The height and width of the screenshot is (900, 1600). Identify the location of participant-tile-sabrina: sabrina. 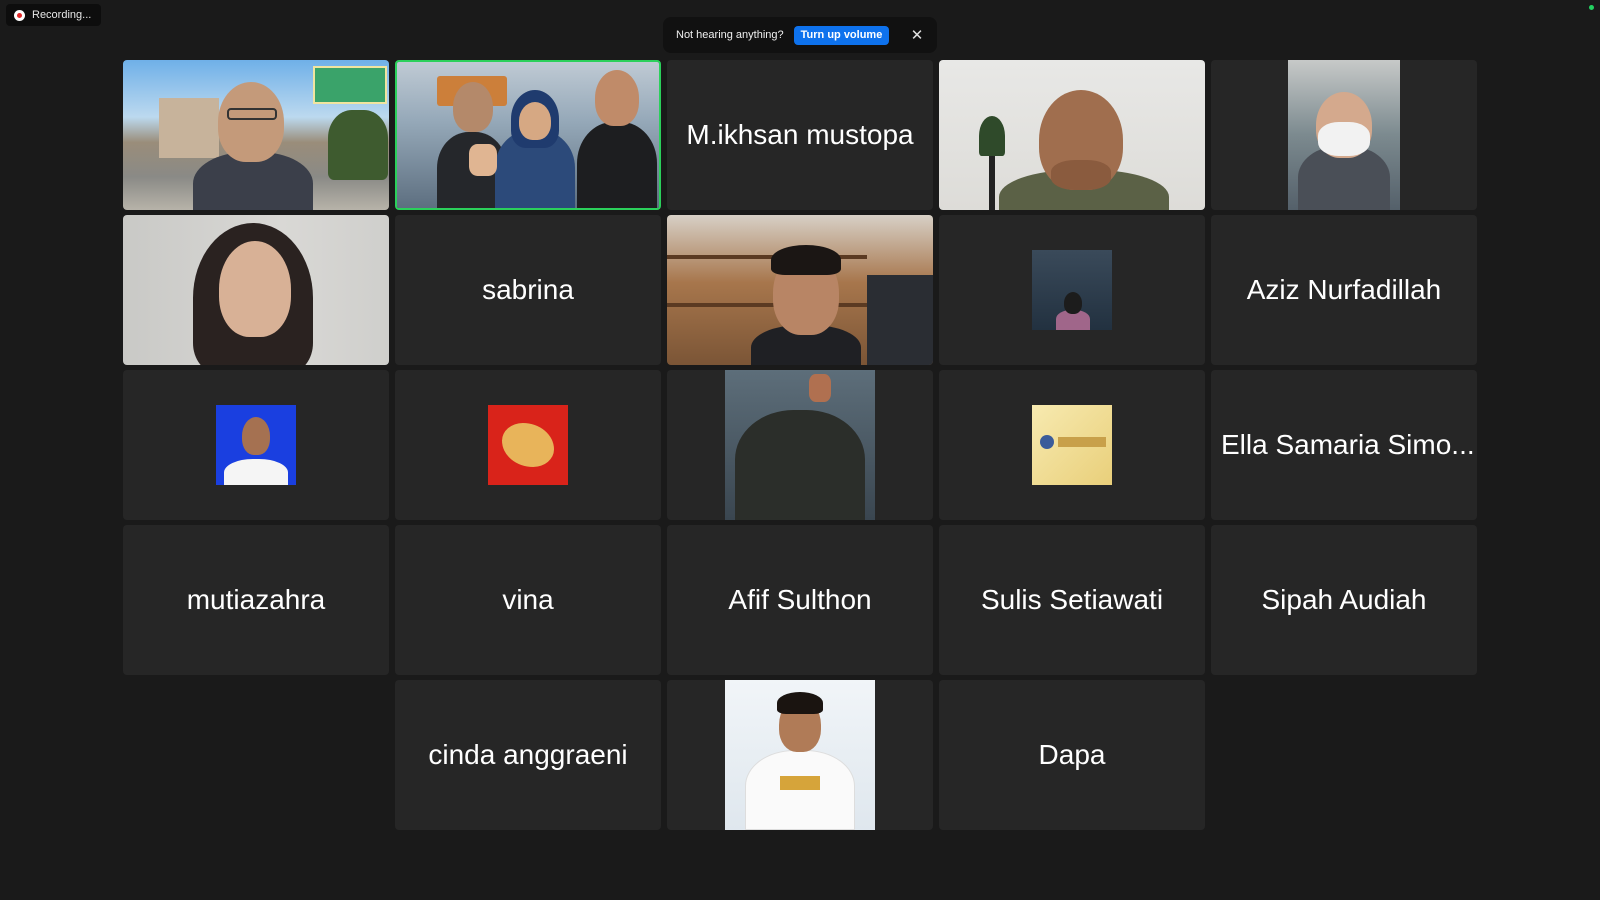
(528, 290).